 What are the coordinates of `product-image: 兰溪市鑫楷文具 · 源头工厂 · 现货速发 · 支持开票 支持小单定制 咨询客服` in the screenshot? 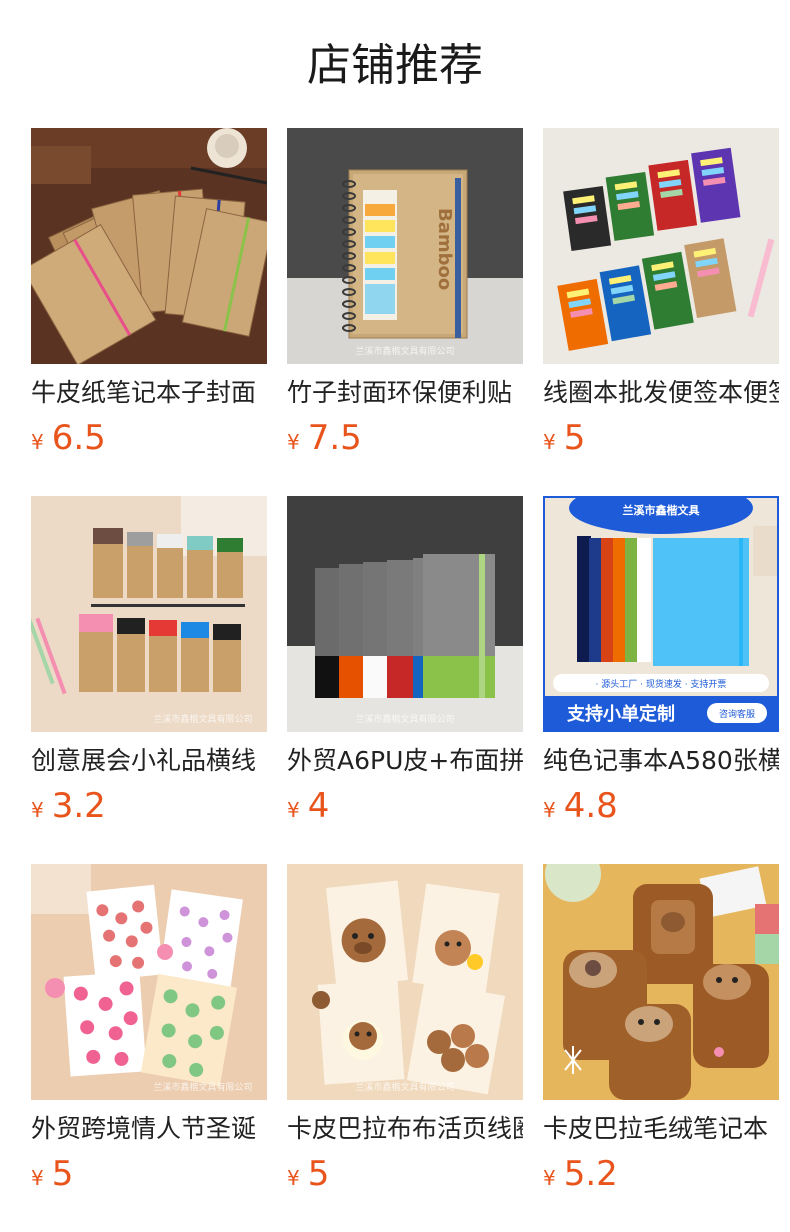 It's located at (661, 614).